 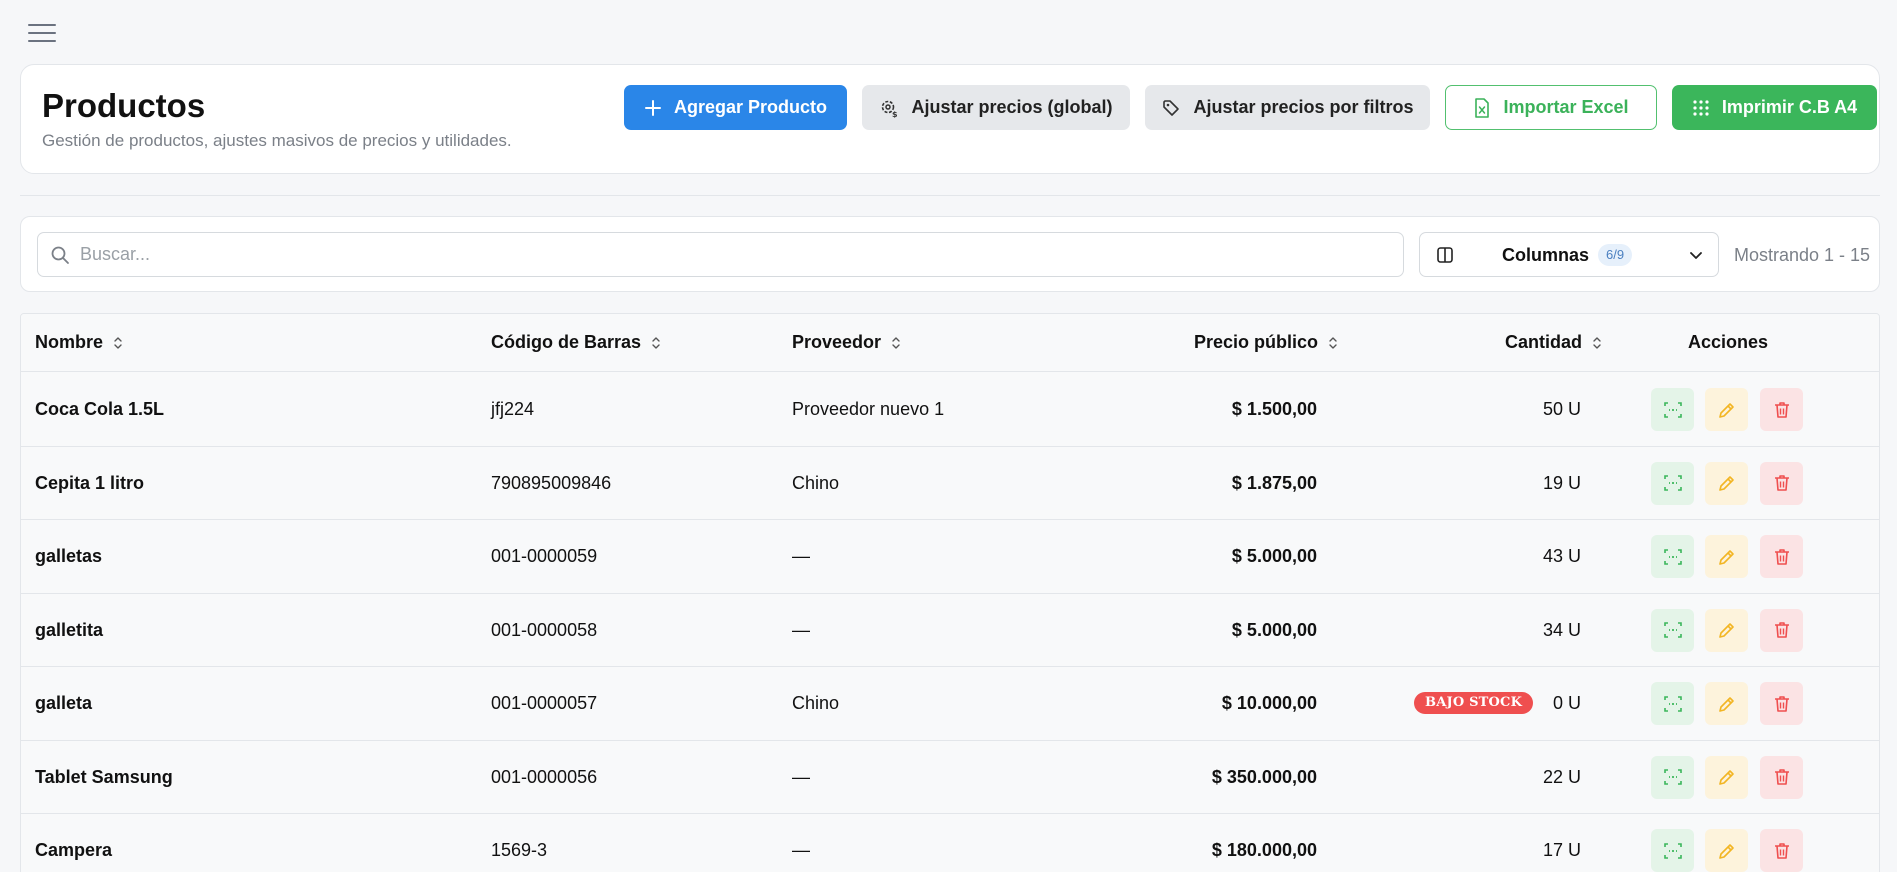 I want to click on column-header-price: Precio público, so click(x=1244, y=342).